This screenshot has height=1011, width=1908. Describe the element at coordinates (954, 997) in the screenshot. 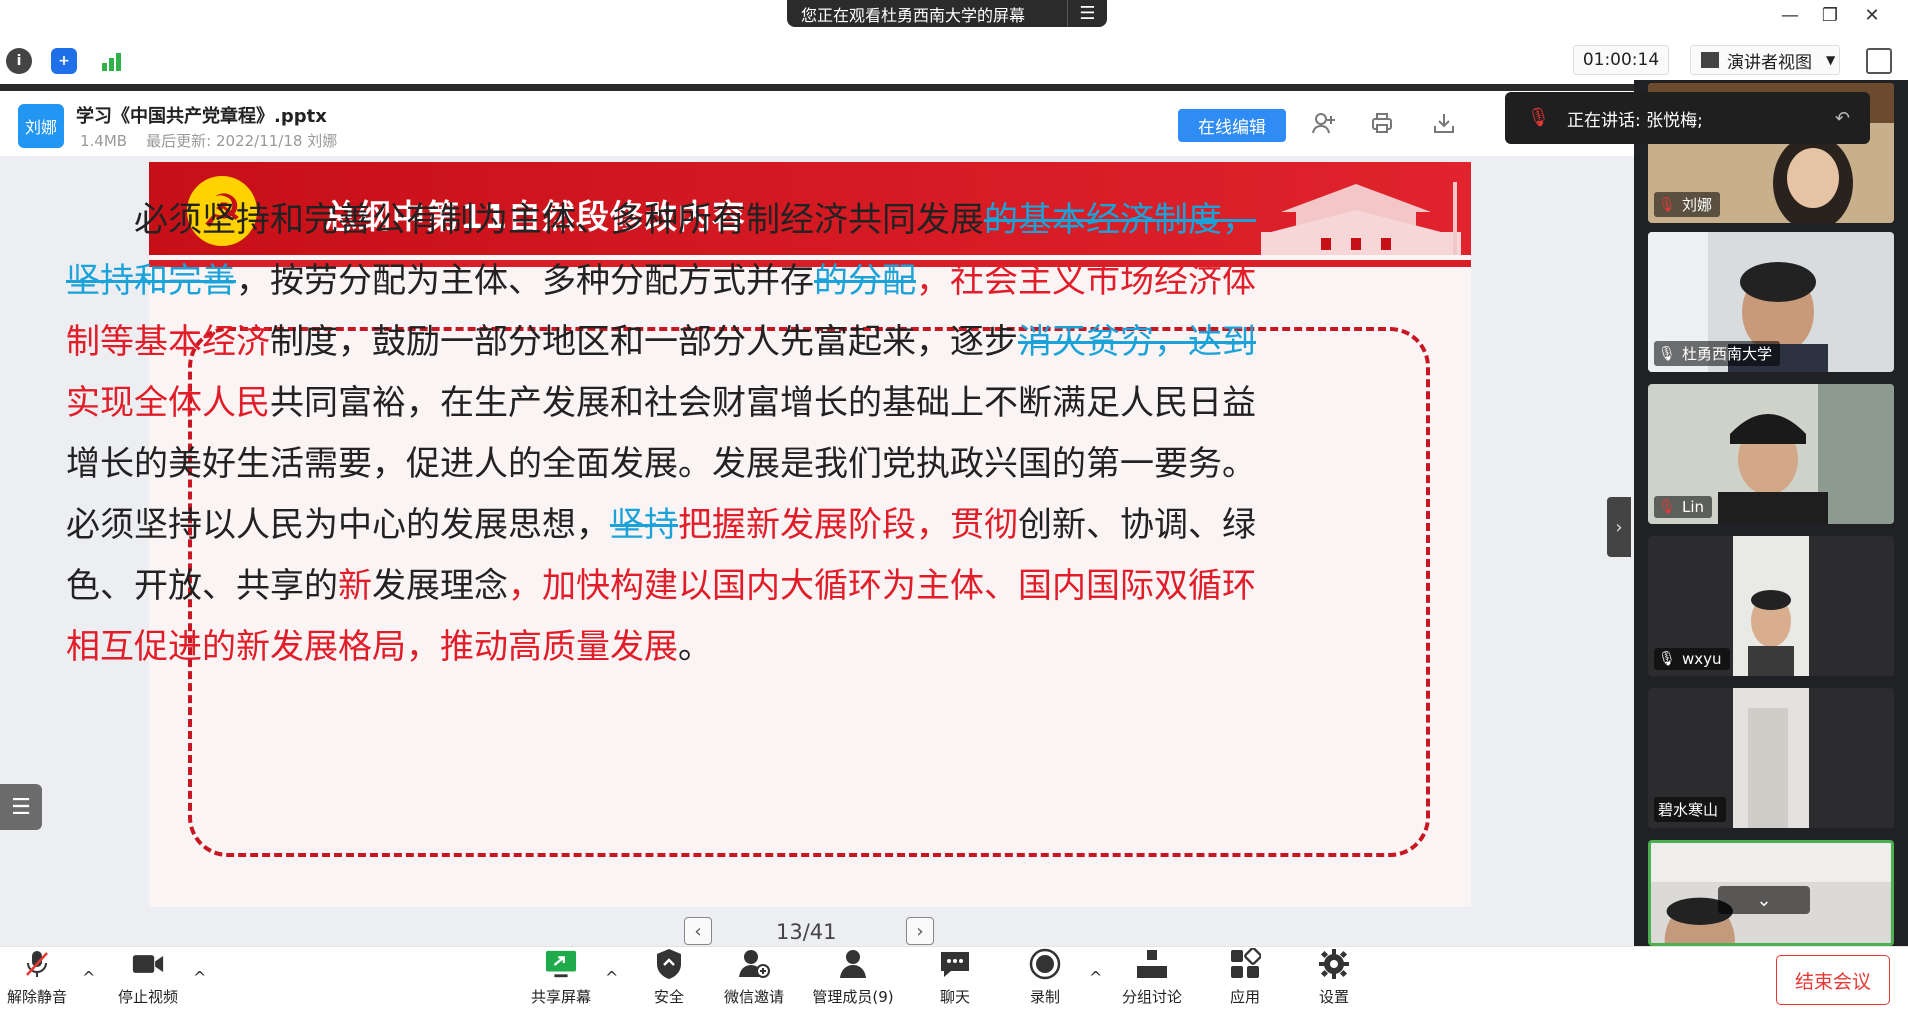

I see `chat-label: 聊天` at that location.